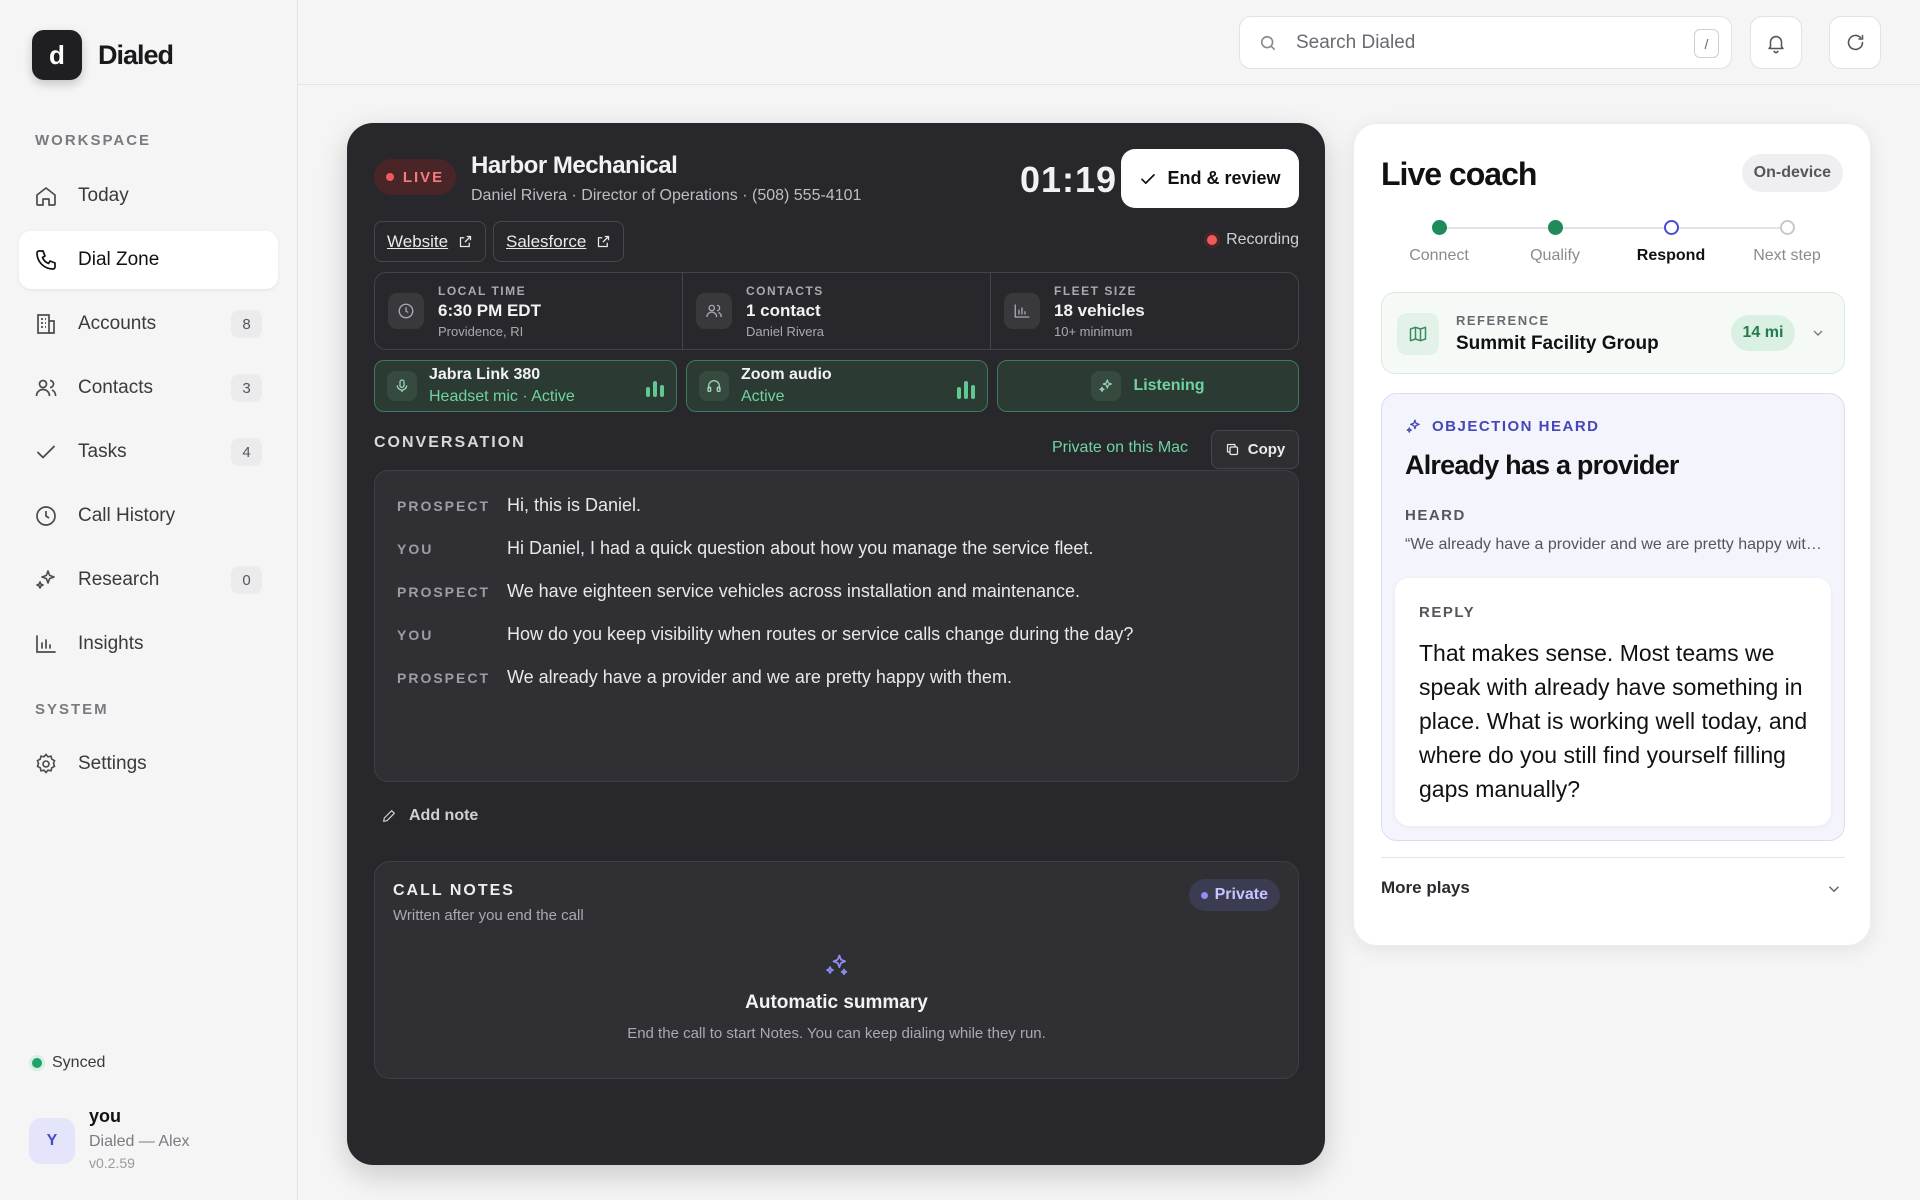 The width and height of the screenshot is (1920, 1200). What do you see at coordinates (148, 580) in the screenshot?
I see `sidebar-item-research: Research 0` at bounding box center [148, 580].